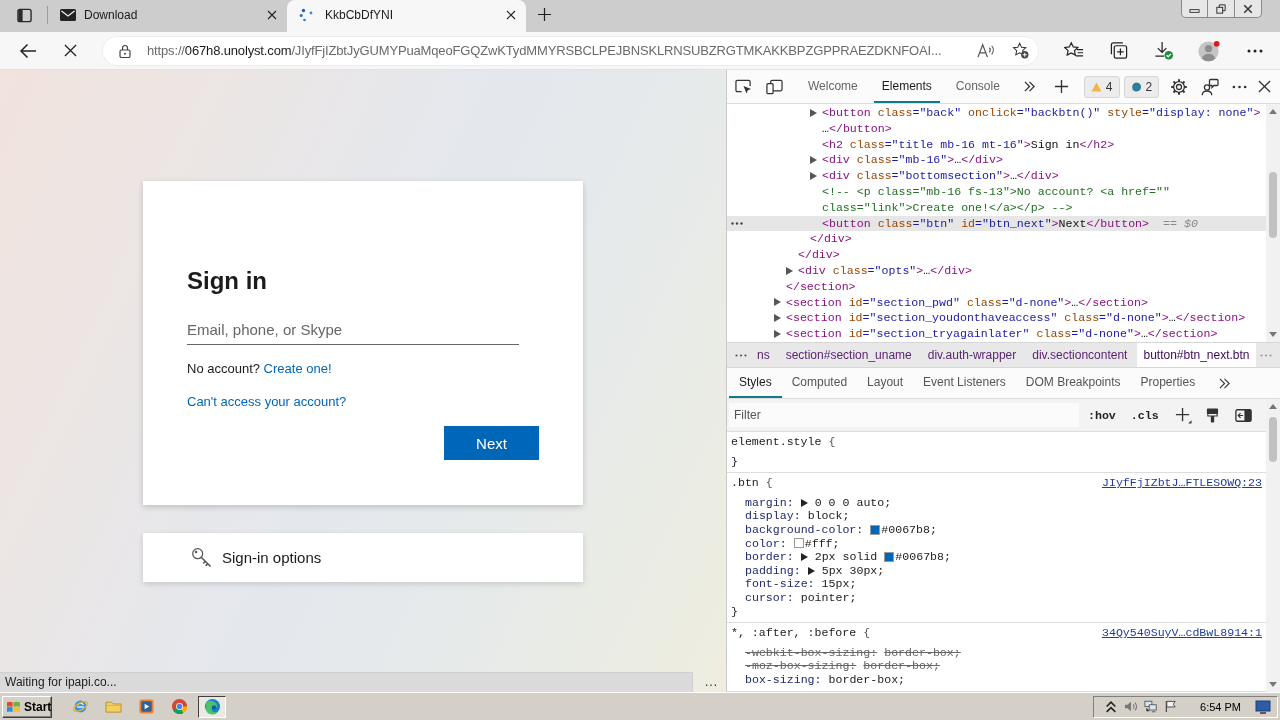 The height and width of the screenshot is (720, 1280). What do you see at coordinates (1074, 50) in the screenshot?
I see `favorites-icon` at bounding box center [1074, 50].